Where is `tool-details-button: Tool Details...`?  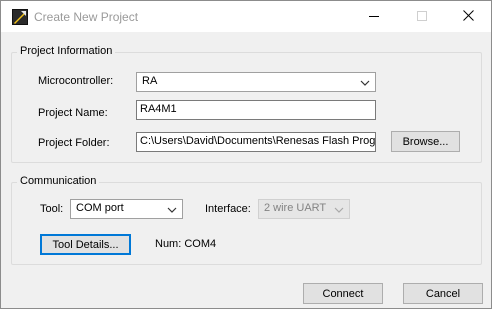 tool-details-button: Tool Details... is located at coordinates (85, 244).